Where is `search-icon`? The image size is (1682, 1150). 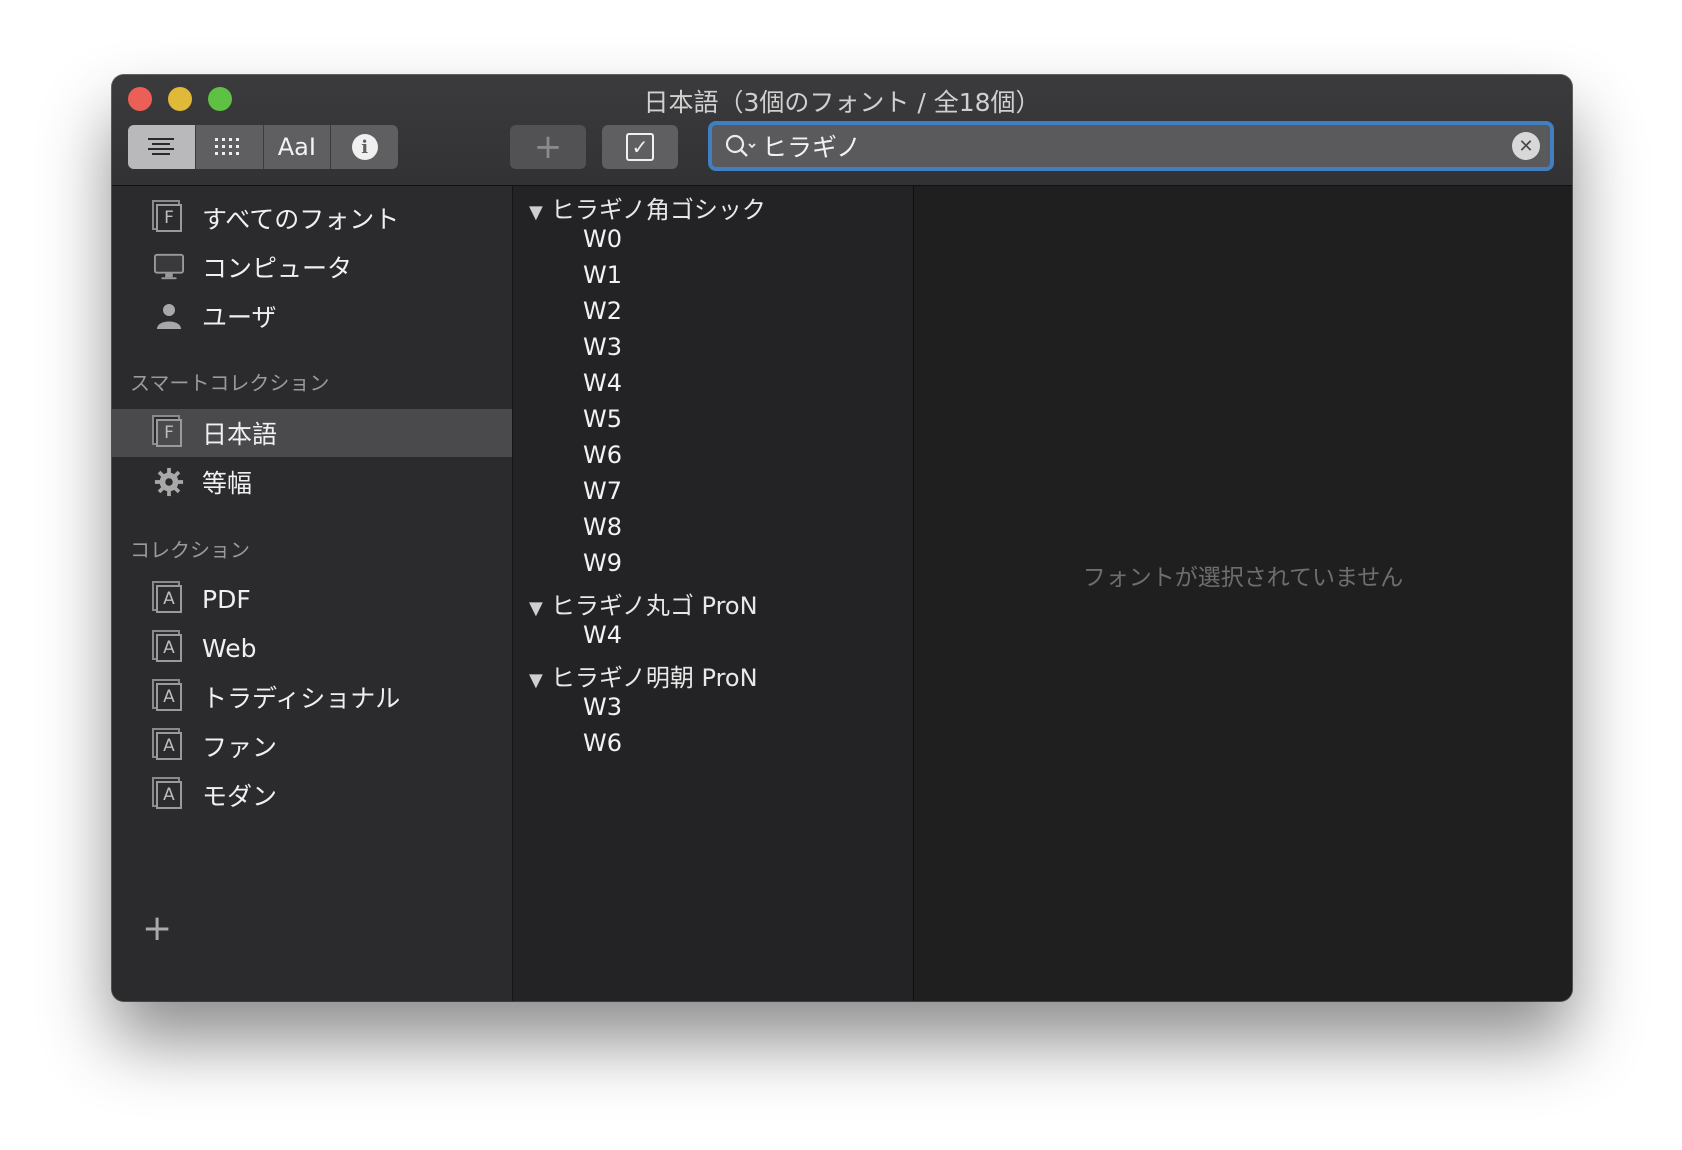 search-icon is located at coordinates (740, 145).